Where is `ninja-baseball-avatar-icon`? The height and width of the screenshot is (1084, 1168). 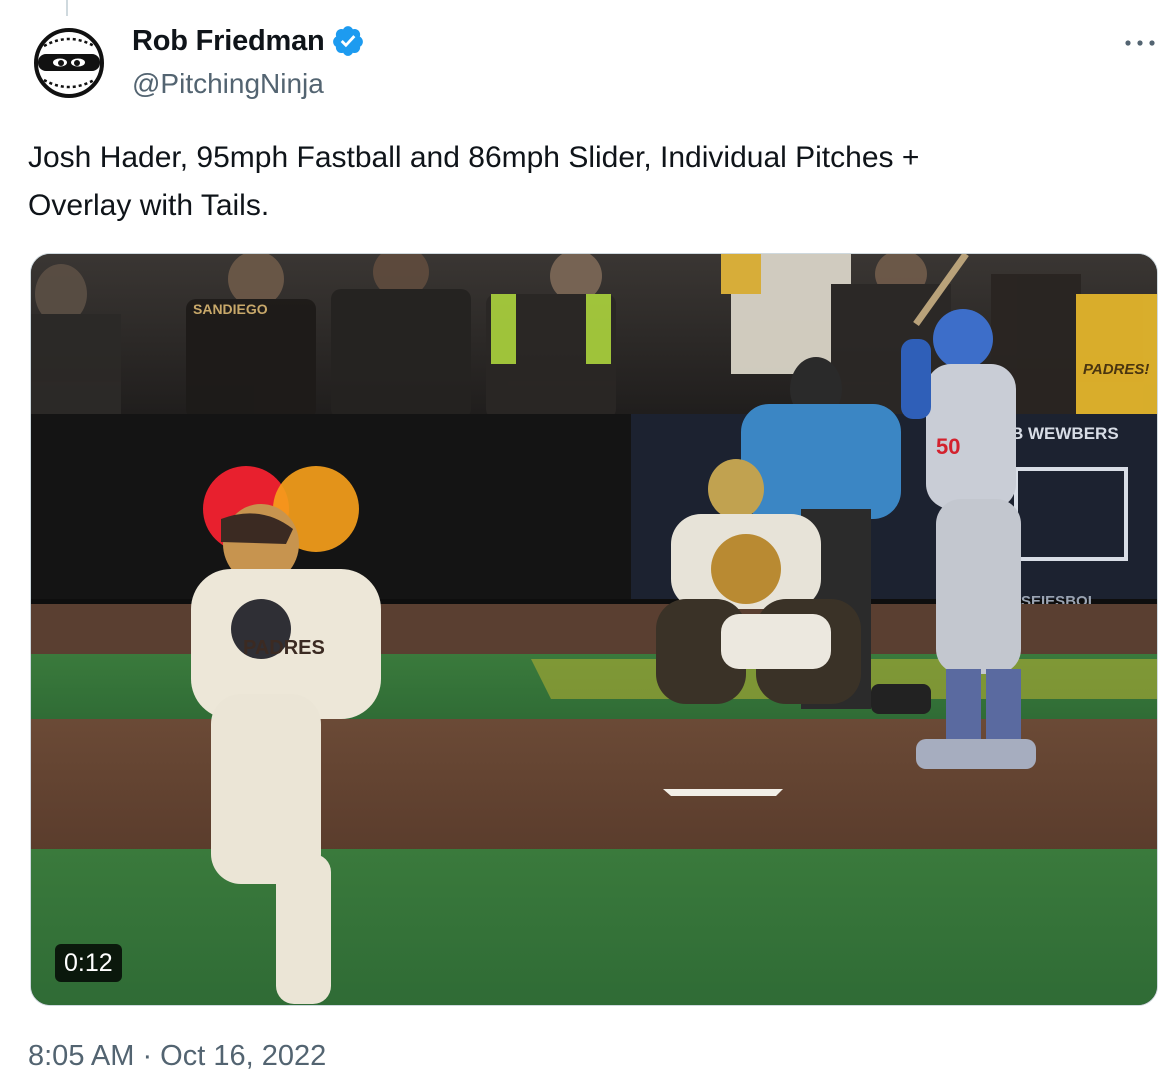
ninja-baseball-avatar-icon is located at coordinates (69, 63).